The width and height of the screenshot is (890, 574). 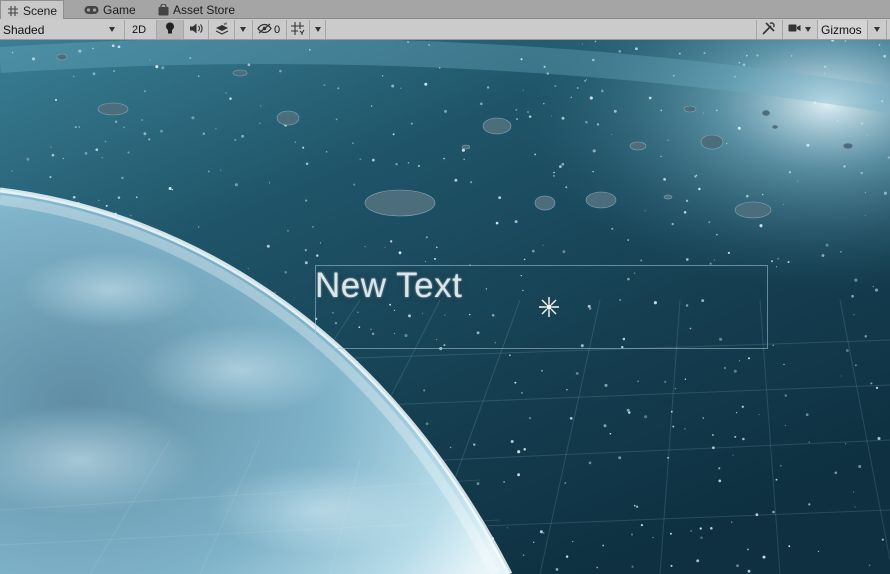 I want to click on speaker-icon, so click(x=196, y=30).